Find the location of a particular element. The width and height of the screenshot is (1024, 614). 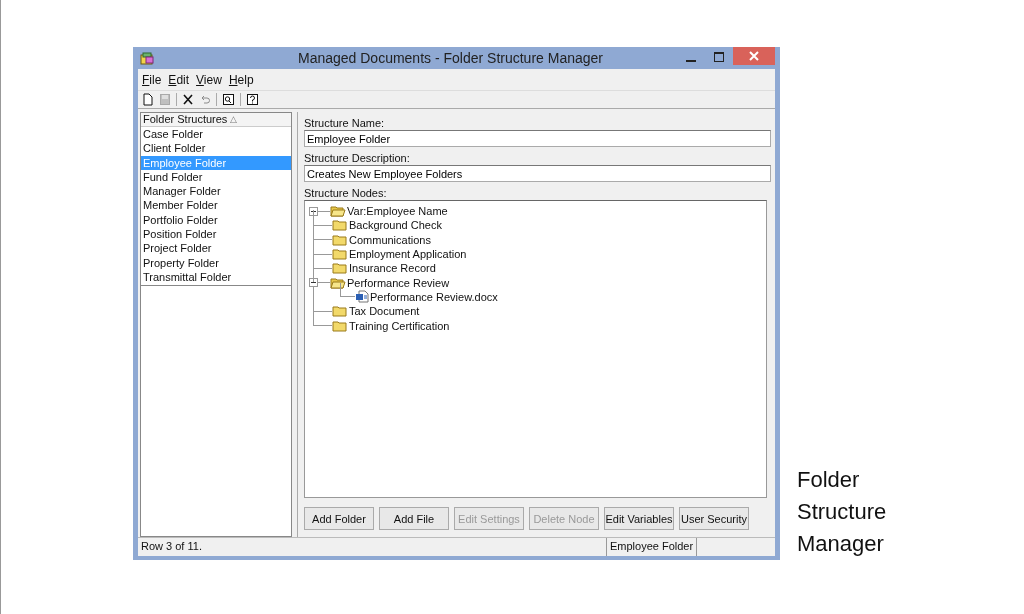

input-field: Employee Folder is located at coordinates (537, 138).